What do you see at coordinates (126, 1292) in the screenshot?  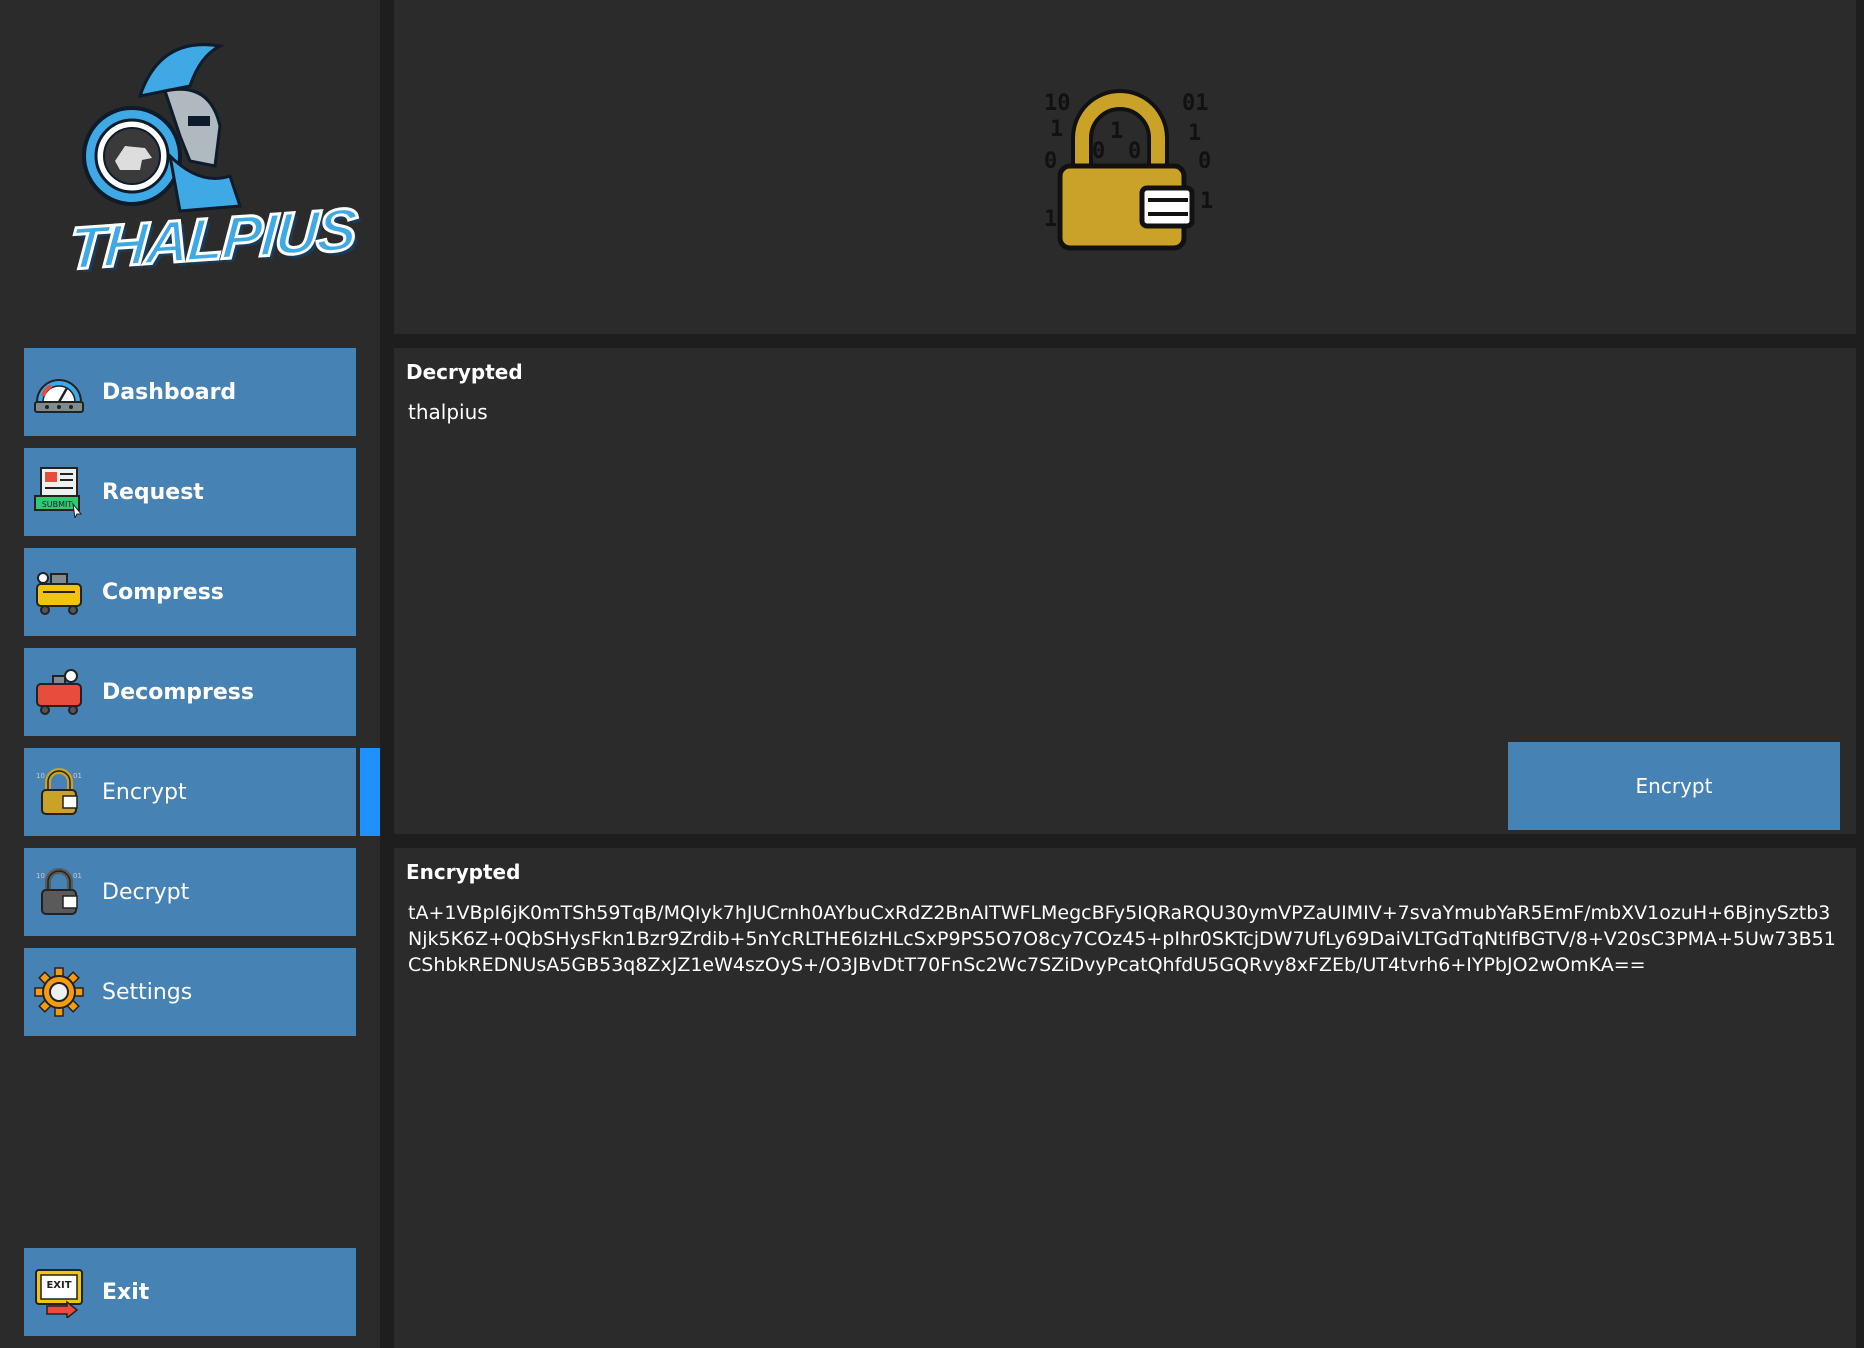 I see `exit-label: Exit` at bounding box center [126, 1292].